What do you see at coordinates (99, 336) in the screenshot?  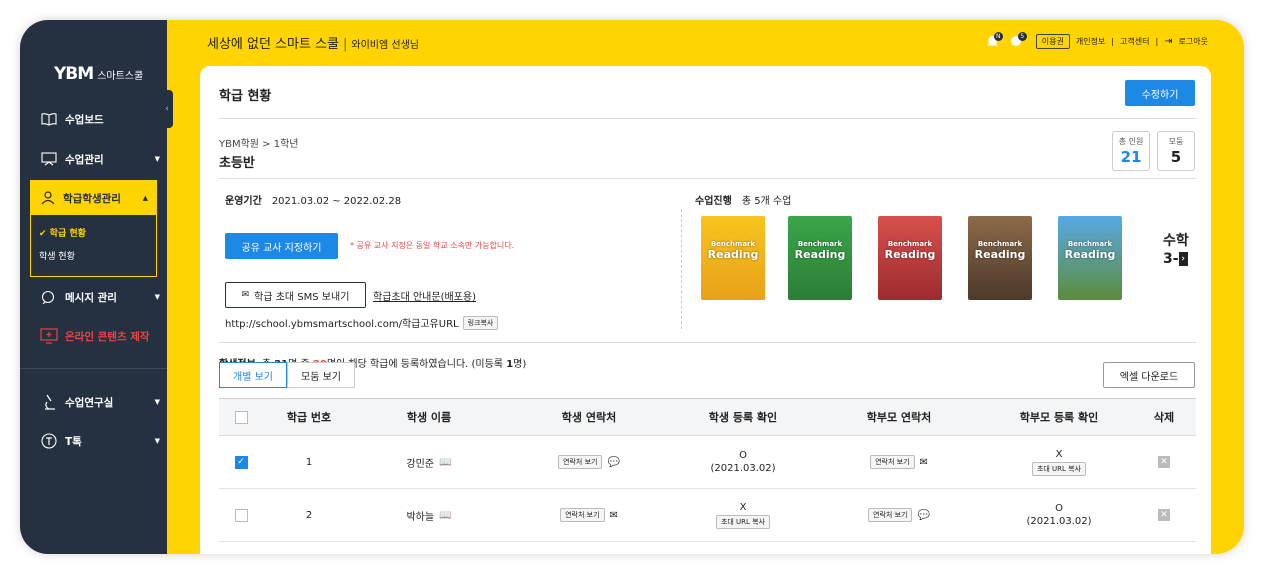 I see `sidebar-item-online-content: 온라인 콘텐츠 제작` at bounding box center [99, 336].